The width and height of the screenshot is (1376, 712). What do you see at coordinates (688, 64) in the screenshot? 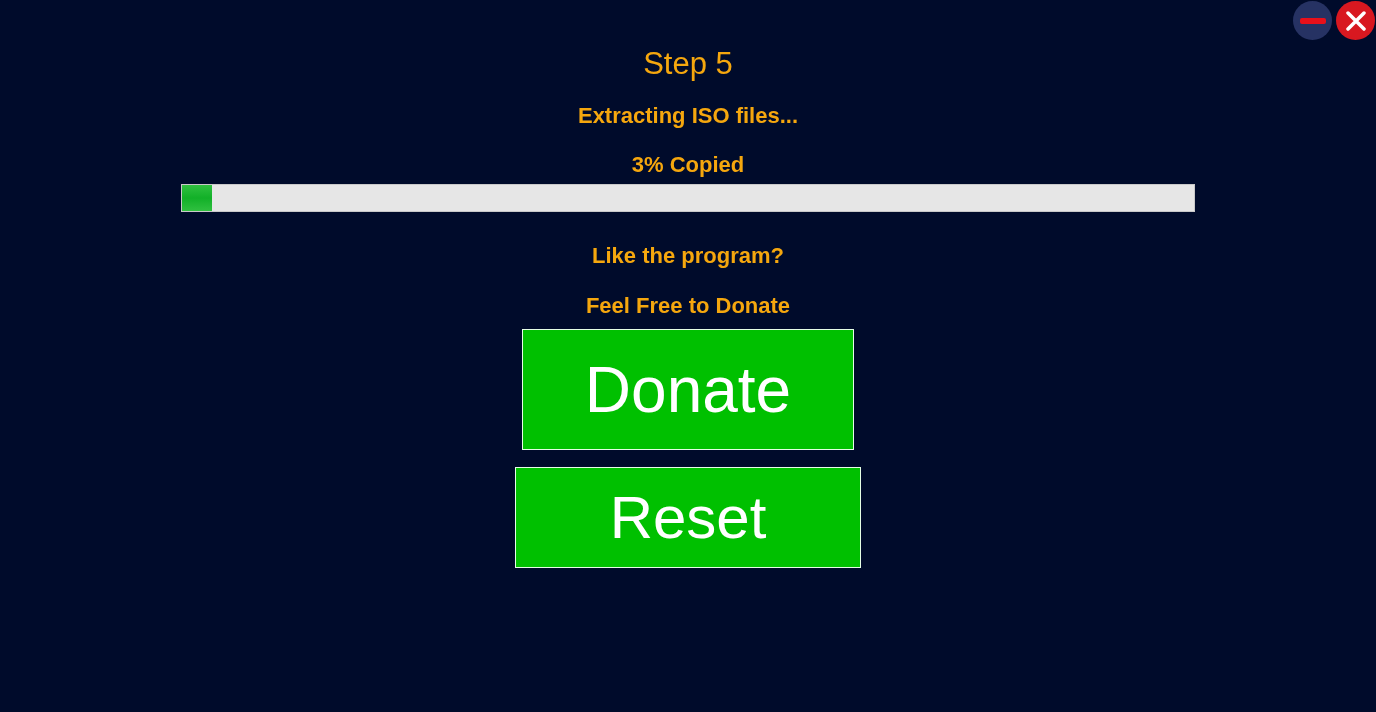
I see `step-title: Step 5` at bounding box center [688, 64].